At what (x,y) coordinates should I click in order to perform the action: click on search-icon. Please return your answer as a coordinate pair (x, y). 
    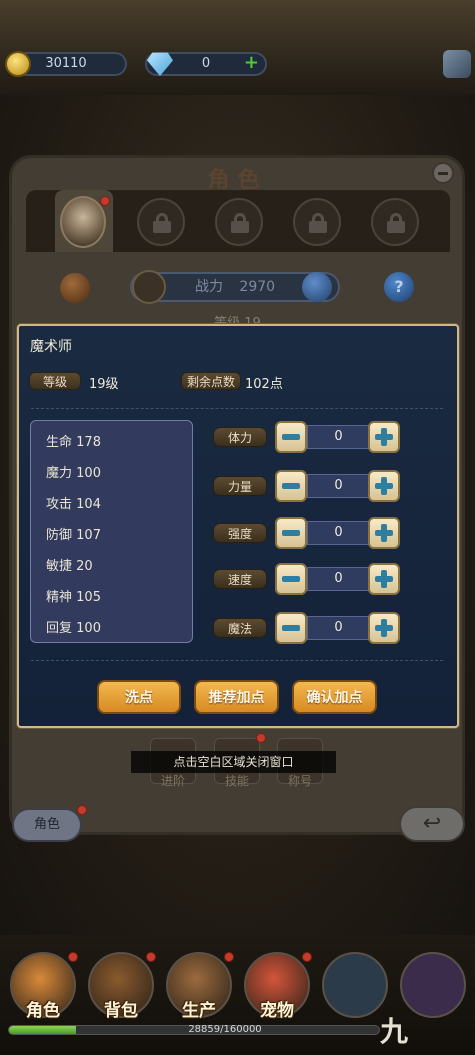
    Looking at the image, I should click on (317, 287).